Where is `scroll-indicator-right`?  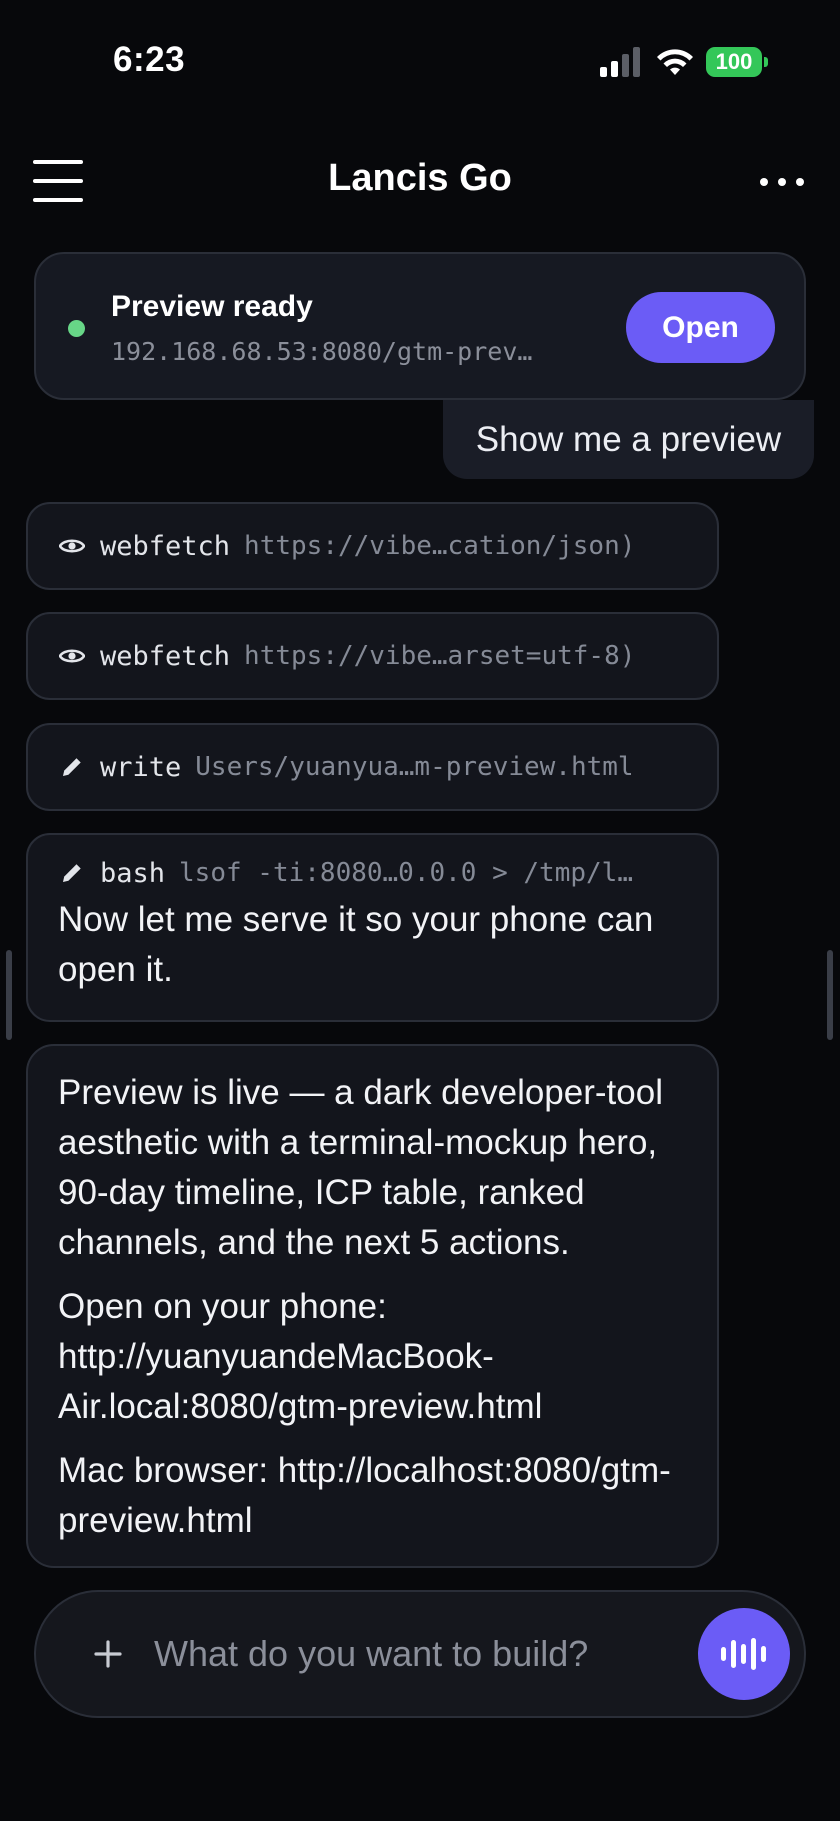 scroll-indicator-right is located at coordinates (830, 995).